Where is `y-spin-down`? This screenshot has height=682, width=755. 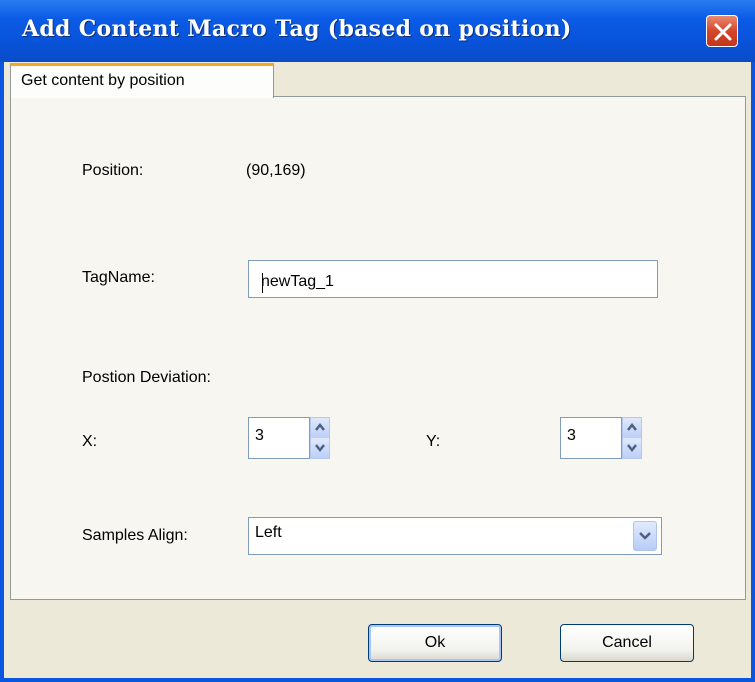
y-spin-down is located at coordinates (632, 448).